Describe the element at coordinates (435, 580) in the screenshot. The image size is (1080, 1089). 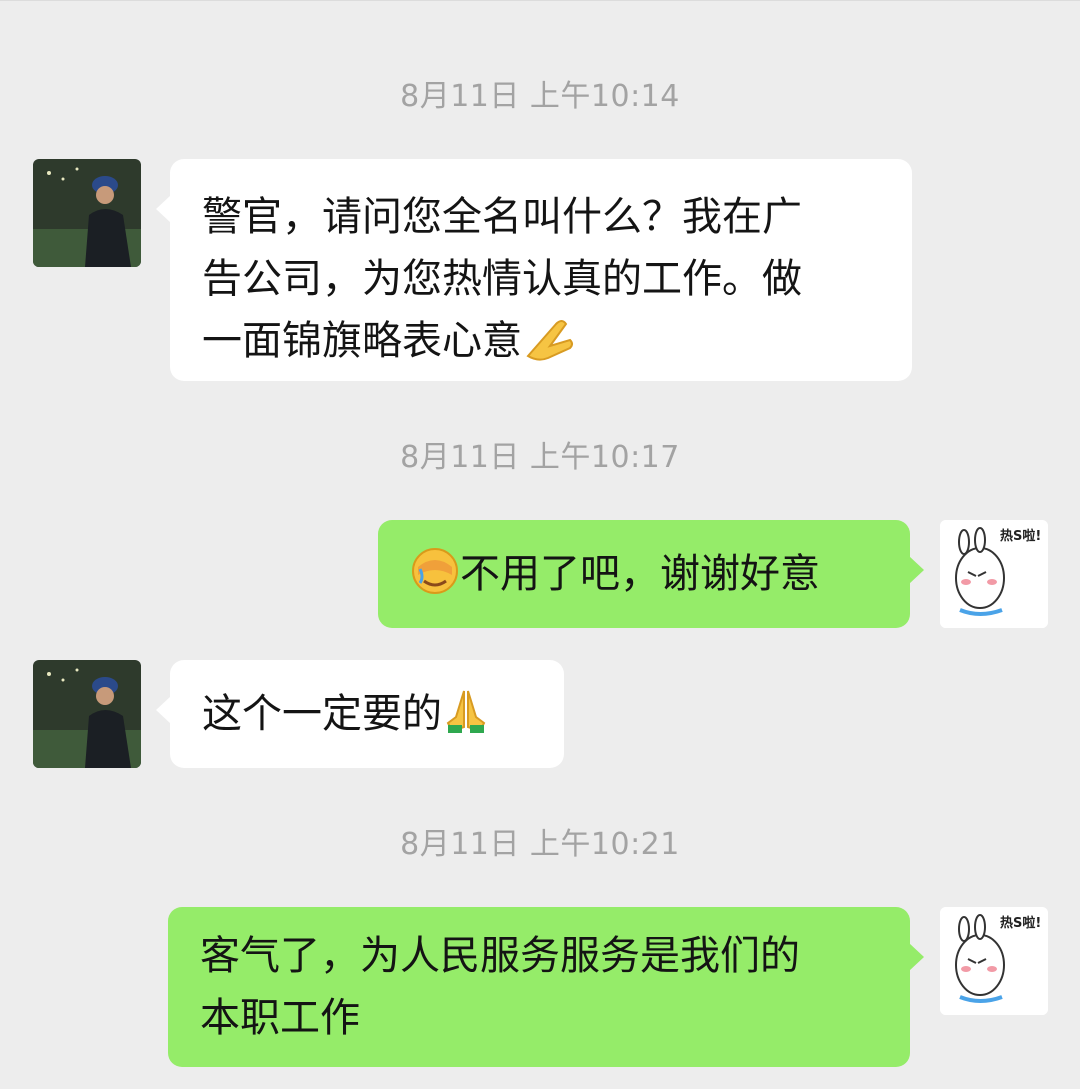
I see `facepalm-face-icon` at that location.